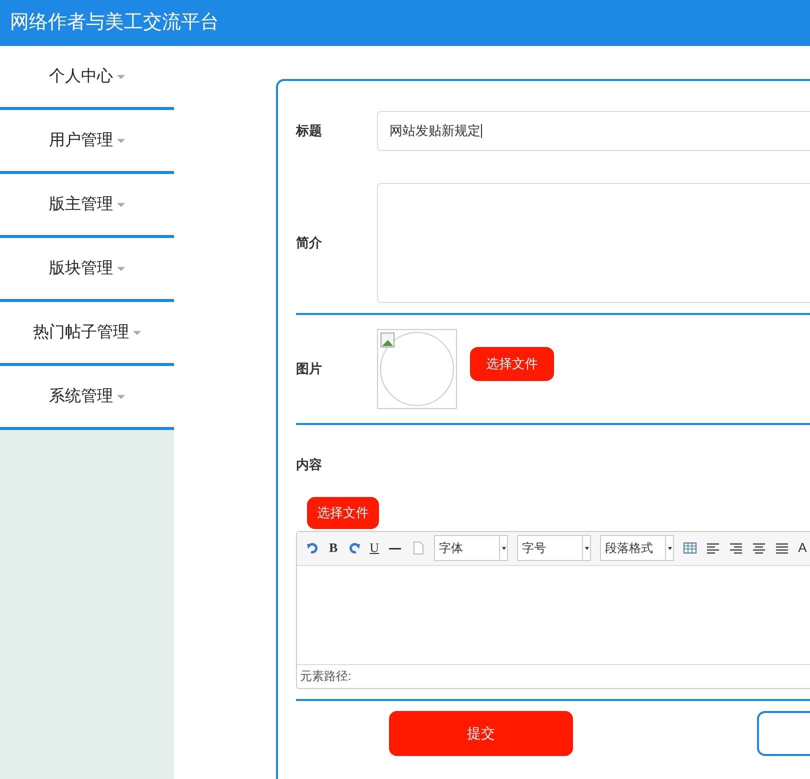 The height and width of the screenshot is (779, 810). What do you see at coordinates (309, 369) in the screenshot?
I see `field-label: 图片` at bounding box center [309, 369].